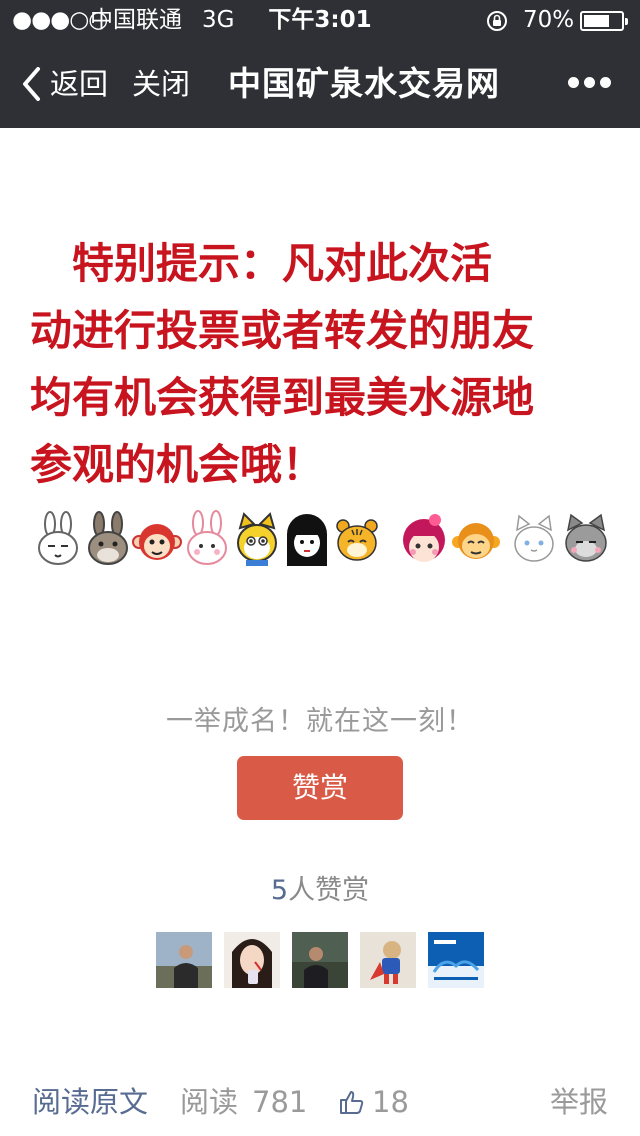 The height and width of the screenshot is (1136, 640). I want to click on notice-line: 动进行投票或者转发的朋友, so click(282, 330).